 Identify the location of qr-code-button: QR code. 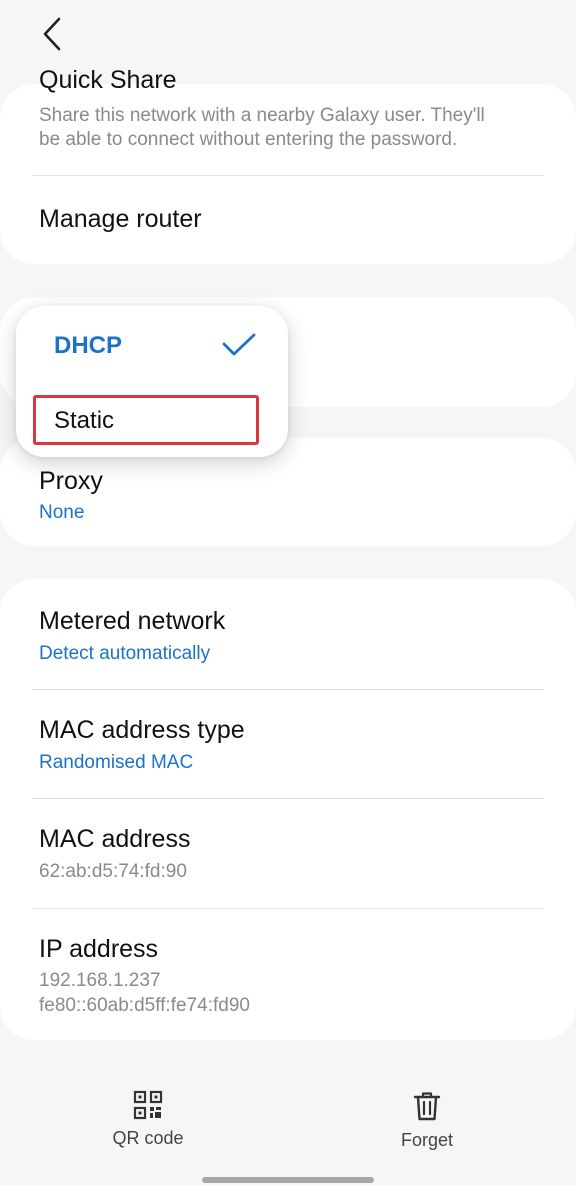
(148, 1119).